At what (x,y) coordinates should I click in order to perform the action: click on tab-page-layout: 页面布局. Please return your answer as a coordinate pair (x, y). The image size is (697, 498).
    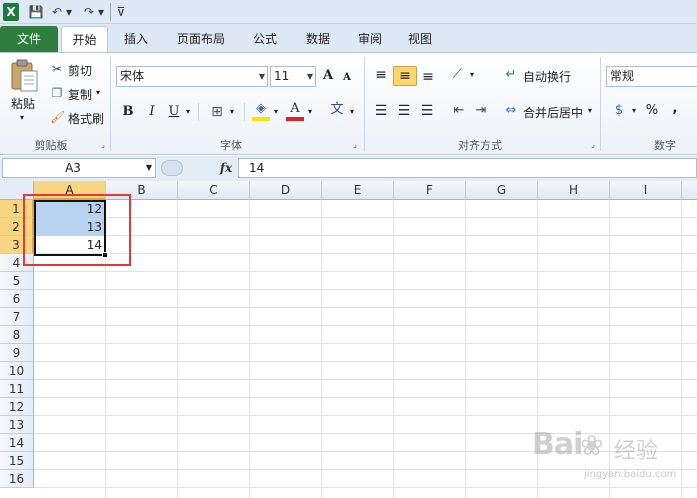
    Looking at the image, I should click on (201, 39).